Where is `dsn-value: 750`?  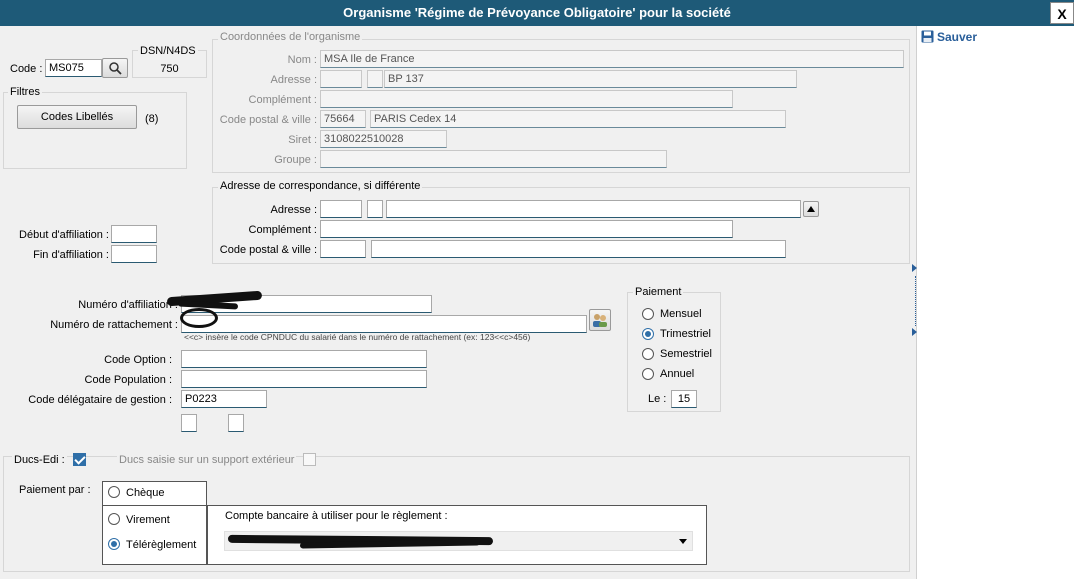 dsn-value: 750 is located at coordinates (169, 69).